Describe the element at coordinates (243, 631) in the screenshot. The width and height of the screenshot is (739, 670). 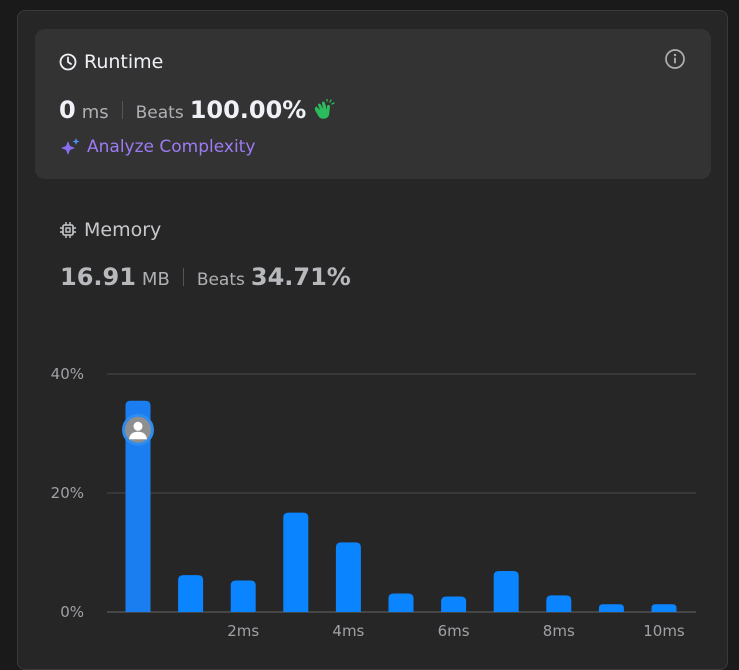
I see `x-tick-label: 2ms` at that location.